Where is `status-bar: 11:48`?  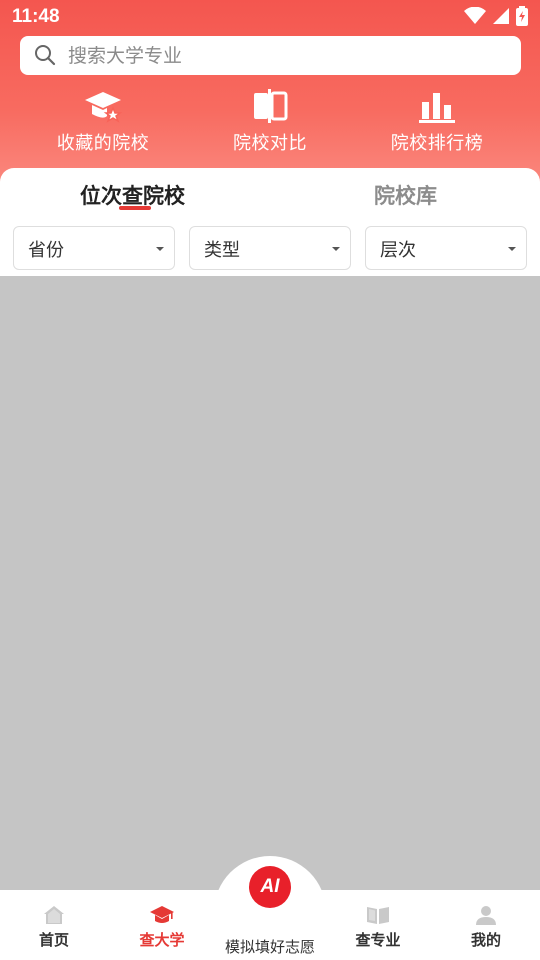 status-bar: 11:48 is located at coordinates (270, 17).